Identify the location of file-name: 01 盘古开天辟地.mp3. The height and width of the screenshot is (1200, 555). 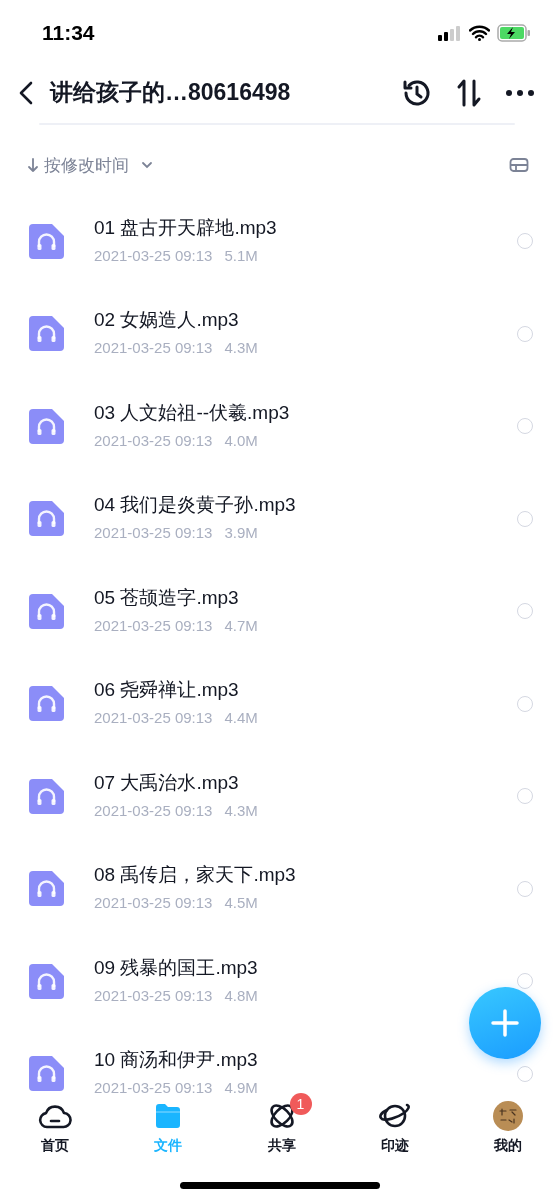
(186, 227).